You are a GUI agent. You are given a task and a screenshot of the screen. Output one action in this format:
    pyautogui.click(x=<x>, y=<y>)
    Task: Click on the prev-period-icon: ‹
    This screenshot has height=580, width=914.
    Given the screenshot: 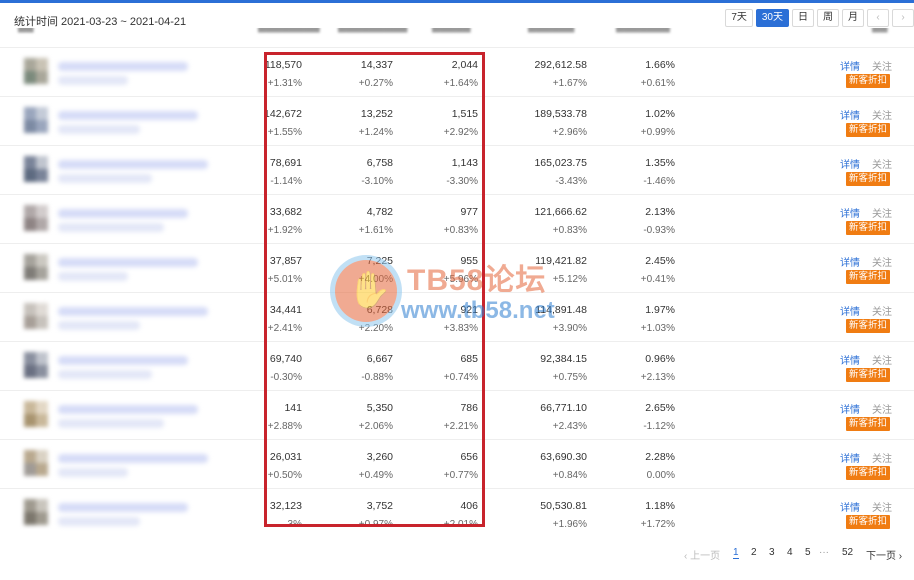 What is the action you would take?
    pyautogui.click(x=878, y=18)
    